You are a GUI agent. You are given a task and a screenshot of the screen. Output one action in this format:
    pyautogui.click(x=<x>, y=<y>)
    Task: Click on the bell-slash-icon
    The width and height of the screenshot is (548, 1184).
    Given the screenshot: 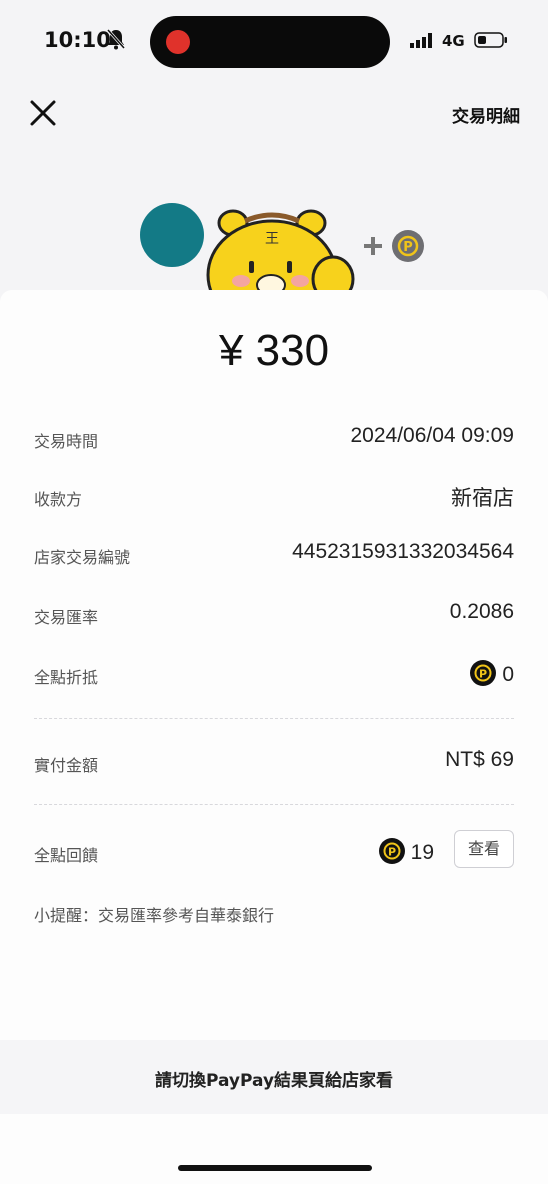 What is the action you would take?
    pyautogui.click(x=116, y=39)
    